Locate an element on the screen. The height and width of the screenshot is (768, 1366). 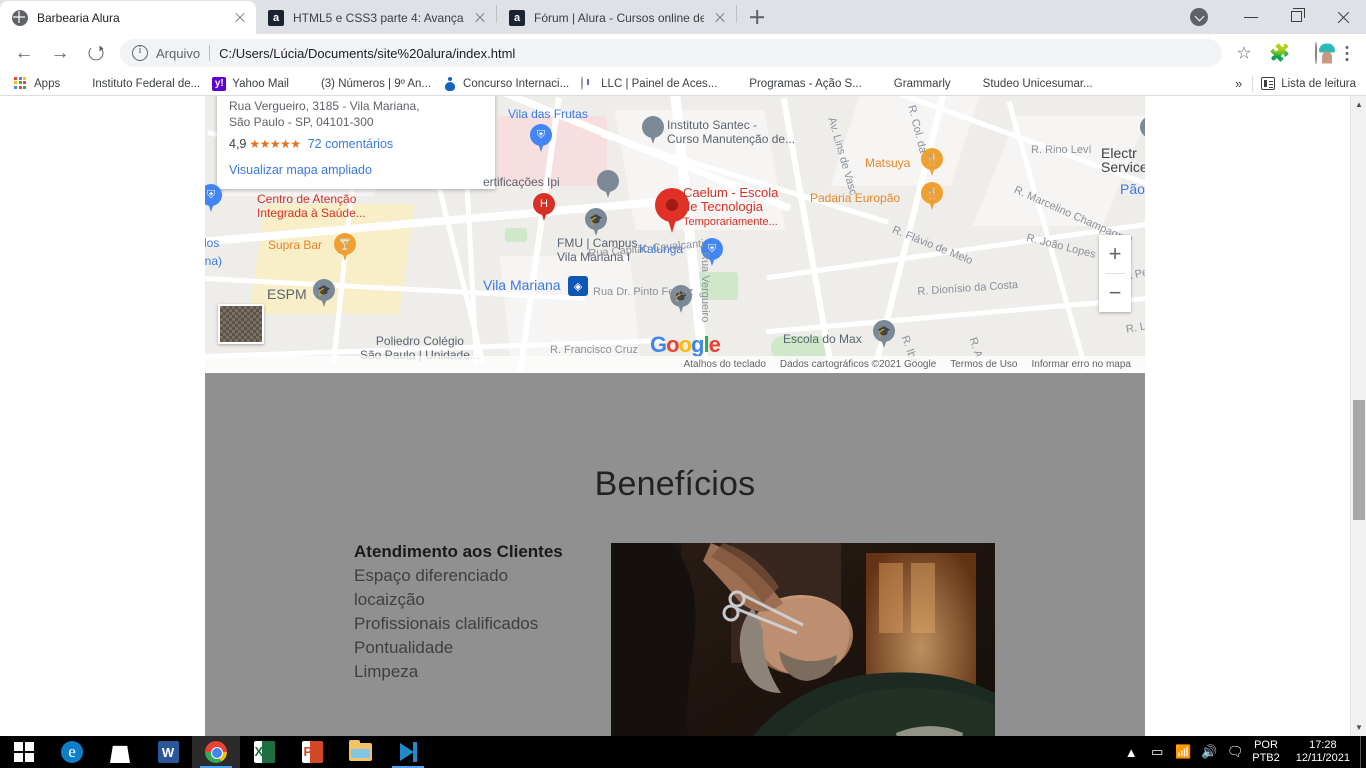
scroll-down-arrow: ▼ is located at coordinates (1358, 727).